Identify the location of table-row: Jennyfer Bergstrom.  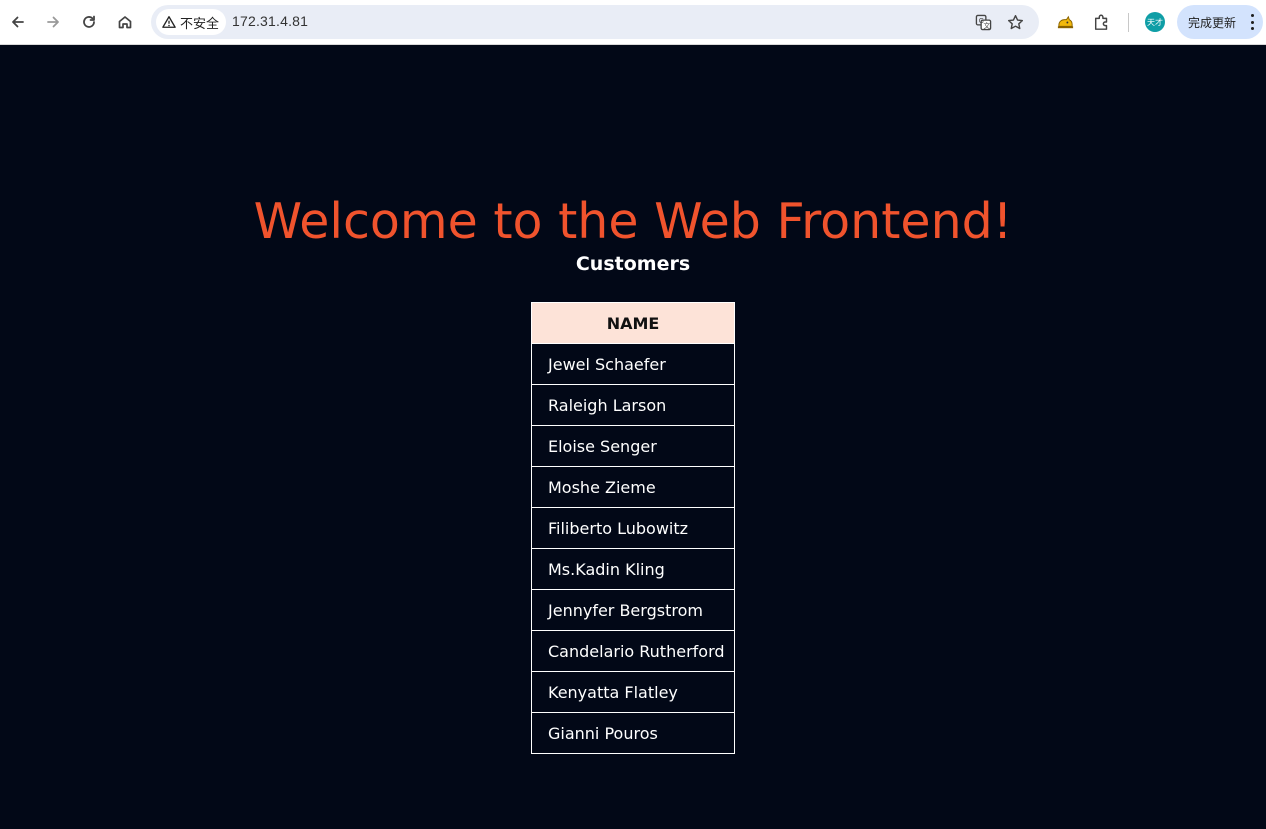
(633, 610).